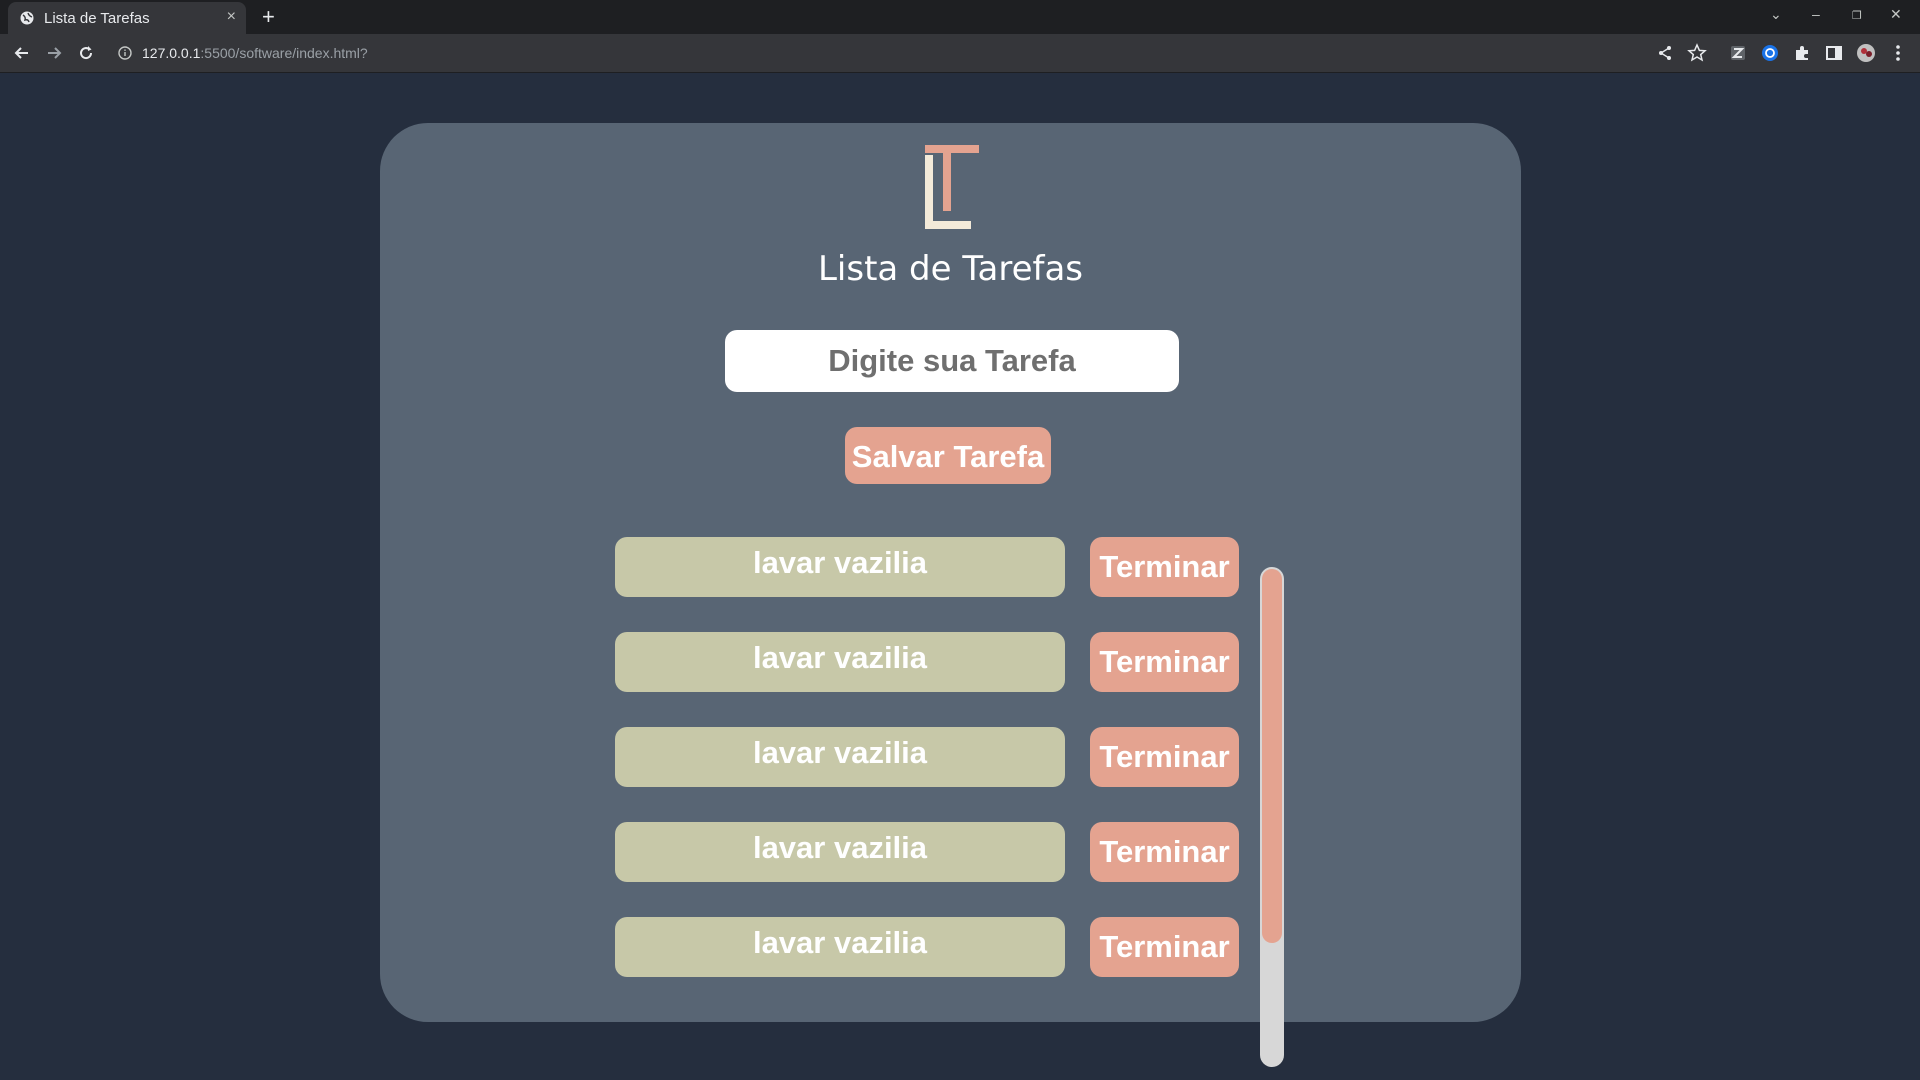 The height and width of the screenshot is (1080, 1920). What do you see at coordinates (1665, 53) in the screenshot?
I see `share-icon` at bounding box center [1665, 53].